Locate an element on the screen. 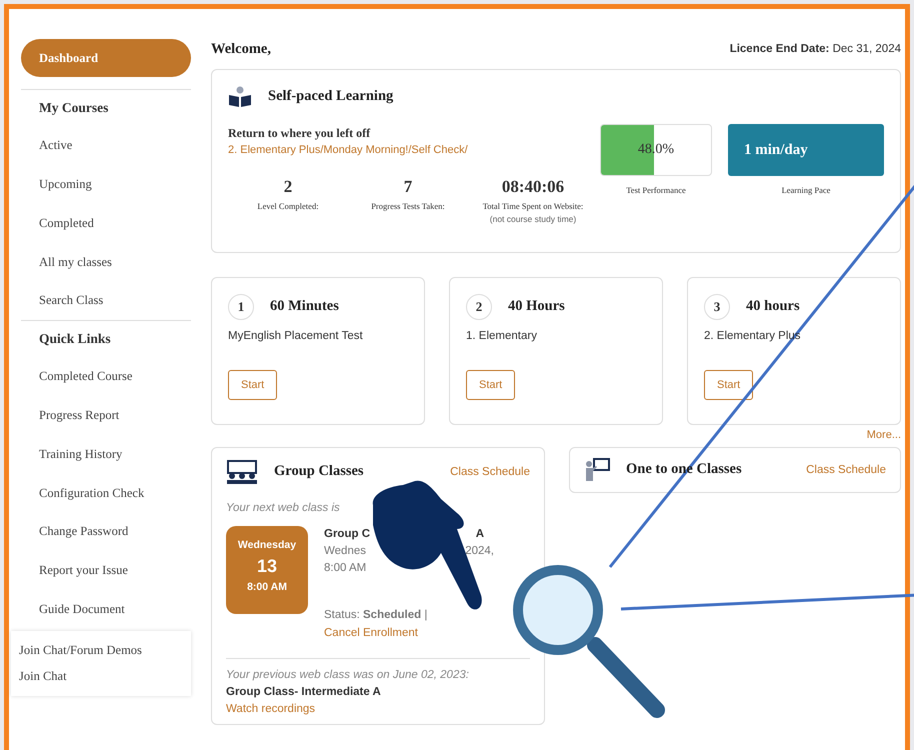 The width and height of the screenshot is (914, 750). class-date: Wednes is located at coordinates (345, 551).